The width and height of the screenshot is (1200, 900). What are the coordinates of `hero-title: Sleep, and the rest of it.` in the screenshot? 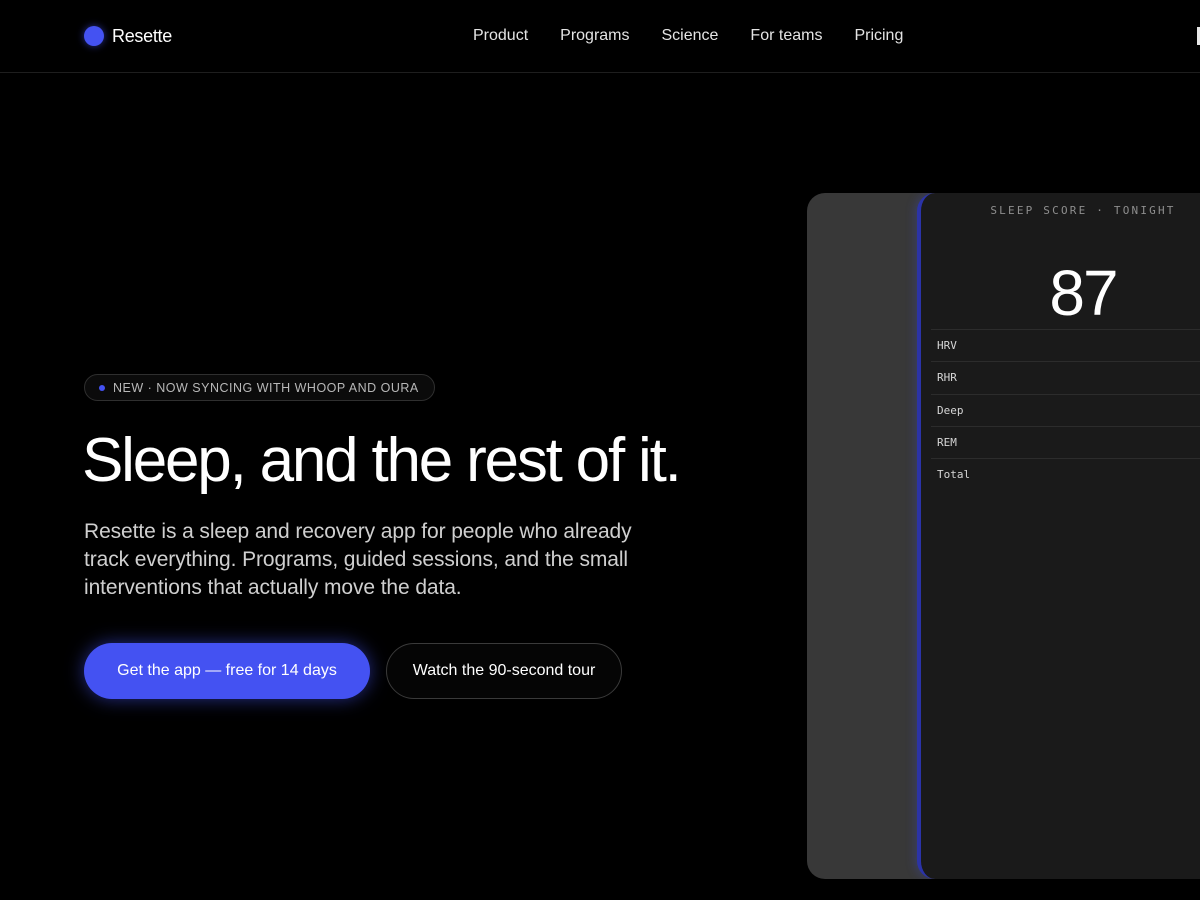 It's located at (382, 460).